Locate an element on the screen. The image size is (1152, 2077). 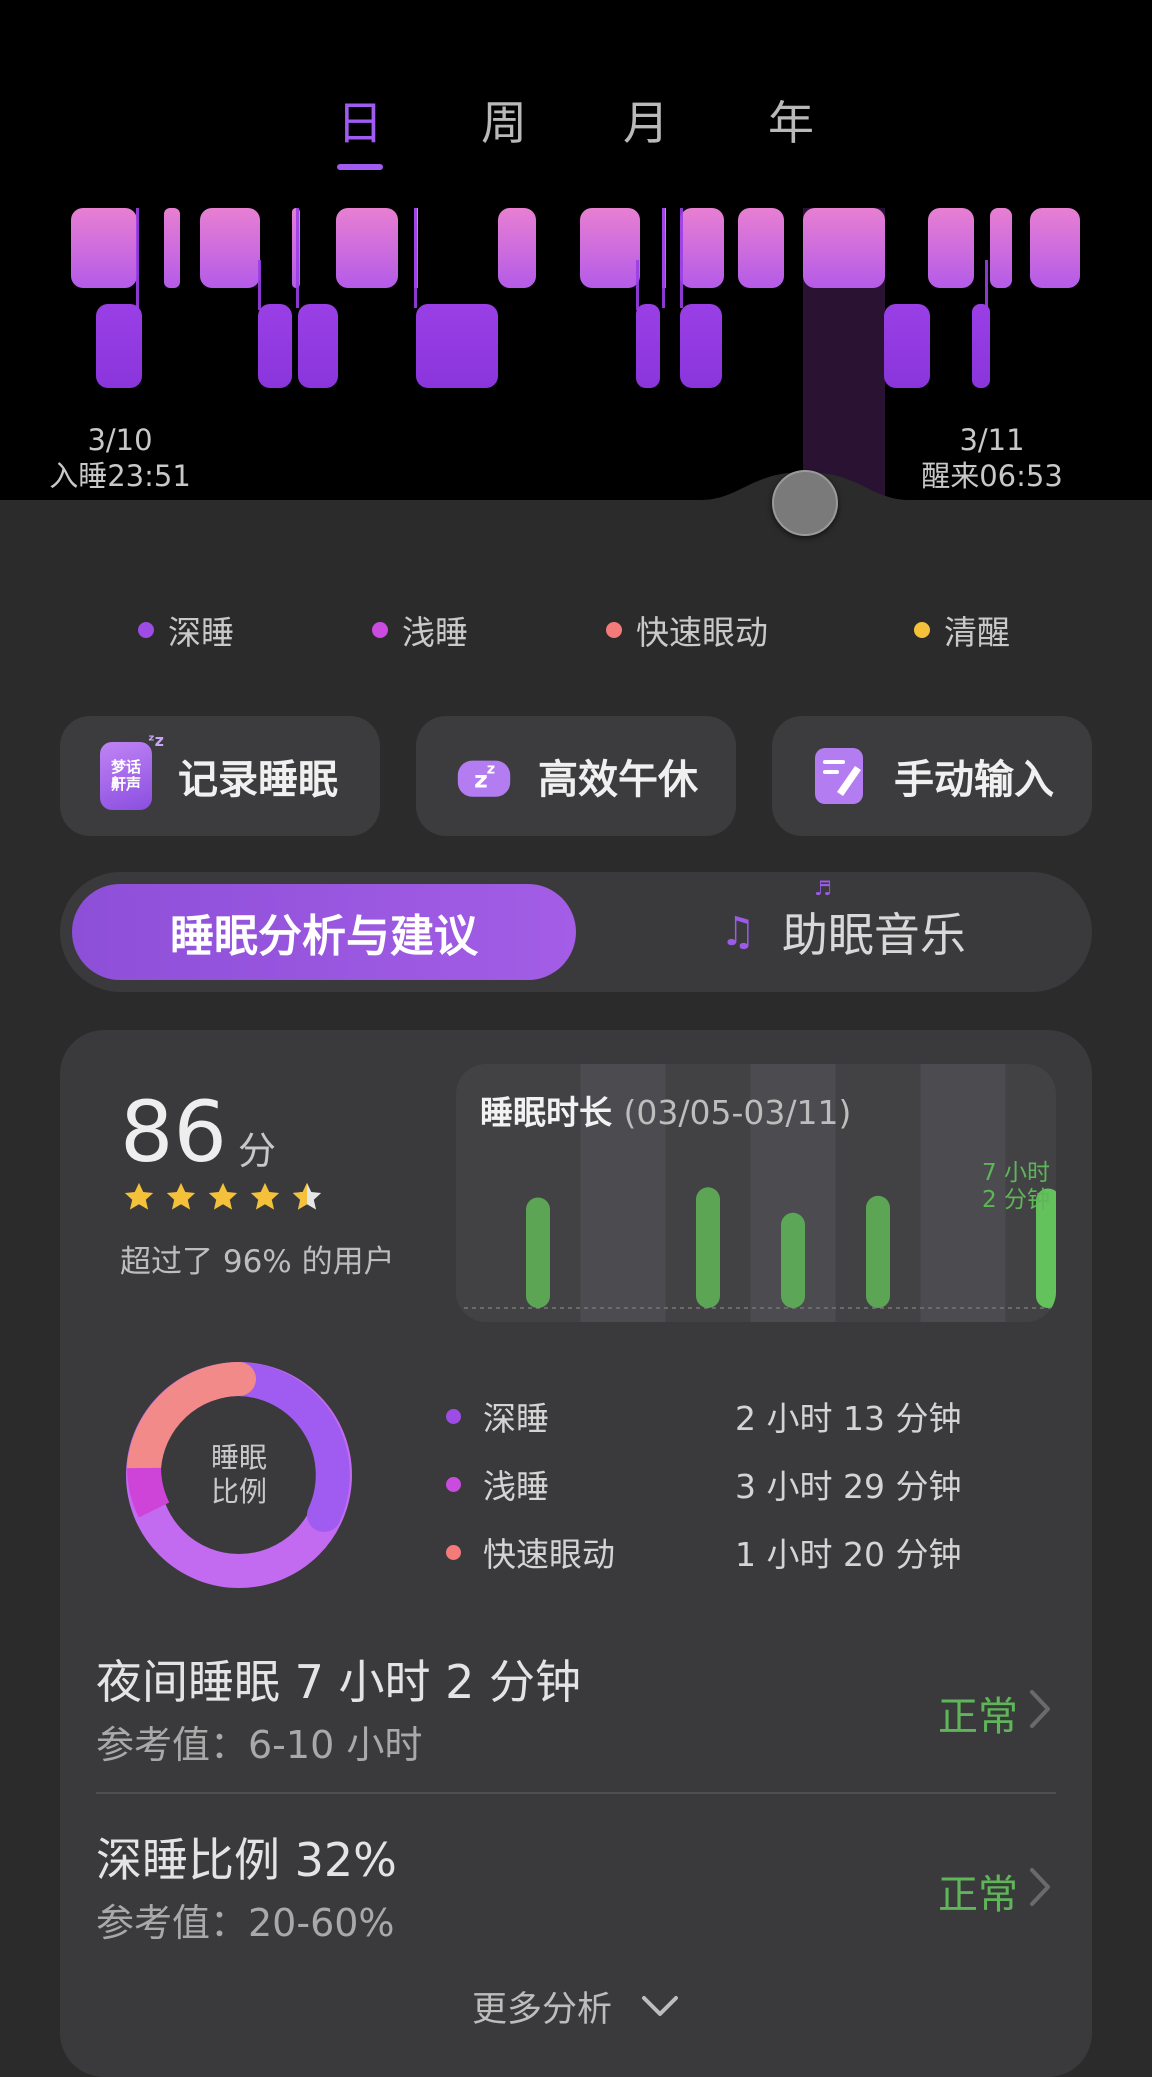
score-rank-text: 超过了 96% 的用户 is located at coordinates (257, 1262).